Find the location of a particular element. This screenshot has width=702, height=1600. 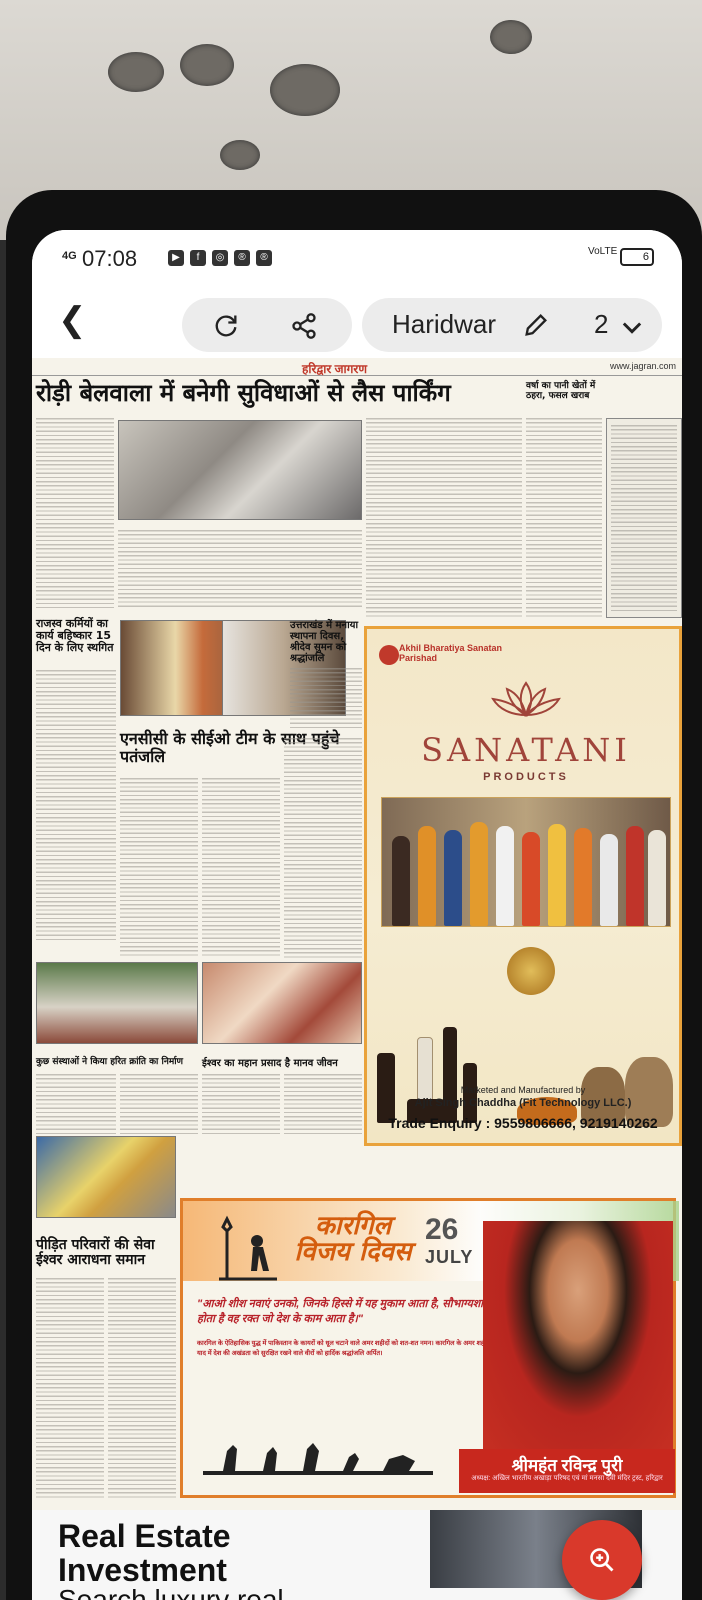

back-button: ❮ is located at coordinates (72, 320).